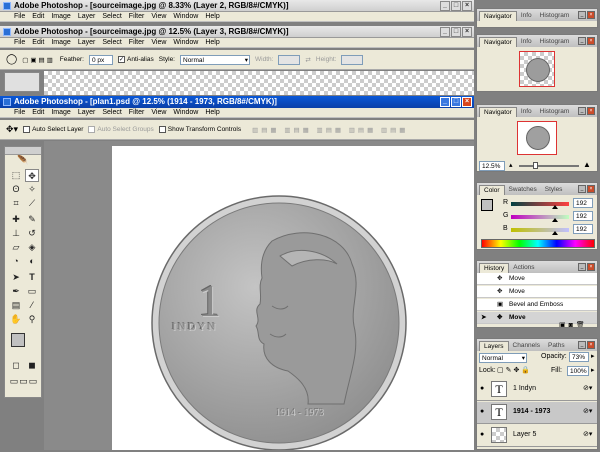 Image resolution: width=600 pixels, height=452 pixels. What do you see at coordinates (16, 203) in the screenshot?
I see `crop-tool-icon: ⌗` at bounding box center [16, 203].